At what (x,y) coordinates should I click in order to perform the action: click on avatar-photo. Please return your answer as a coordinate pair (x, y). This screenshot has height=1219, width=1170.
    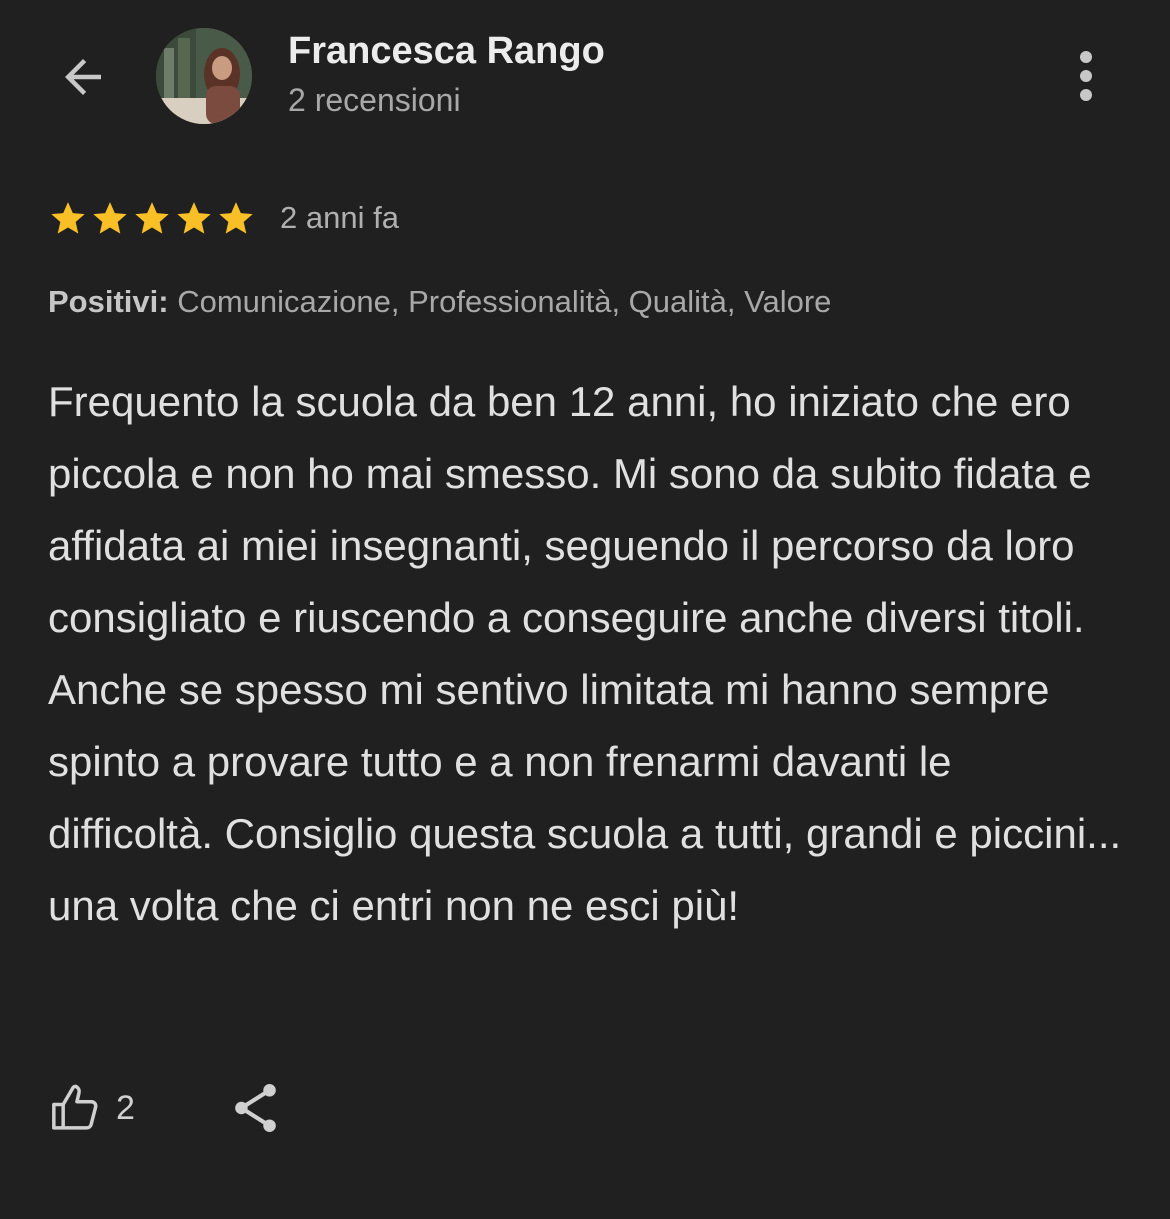
    Looking at the image, I should click on (204, 76).